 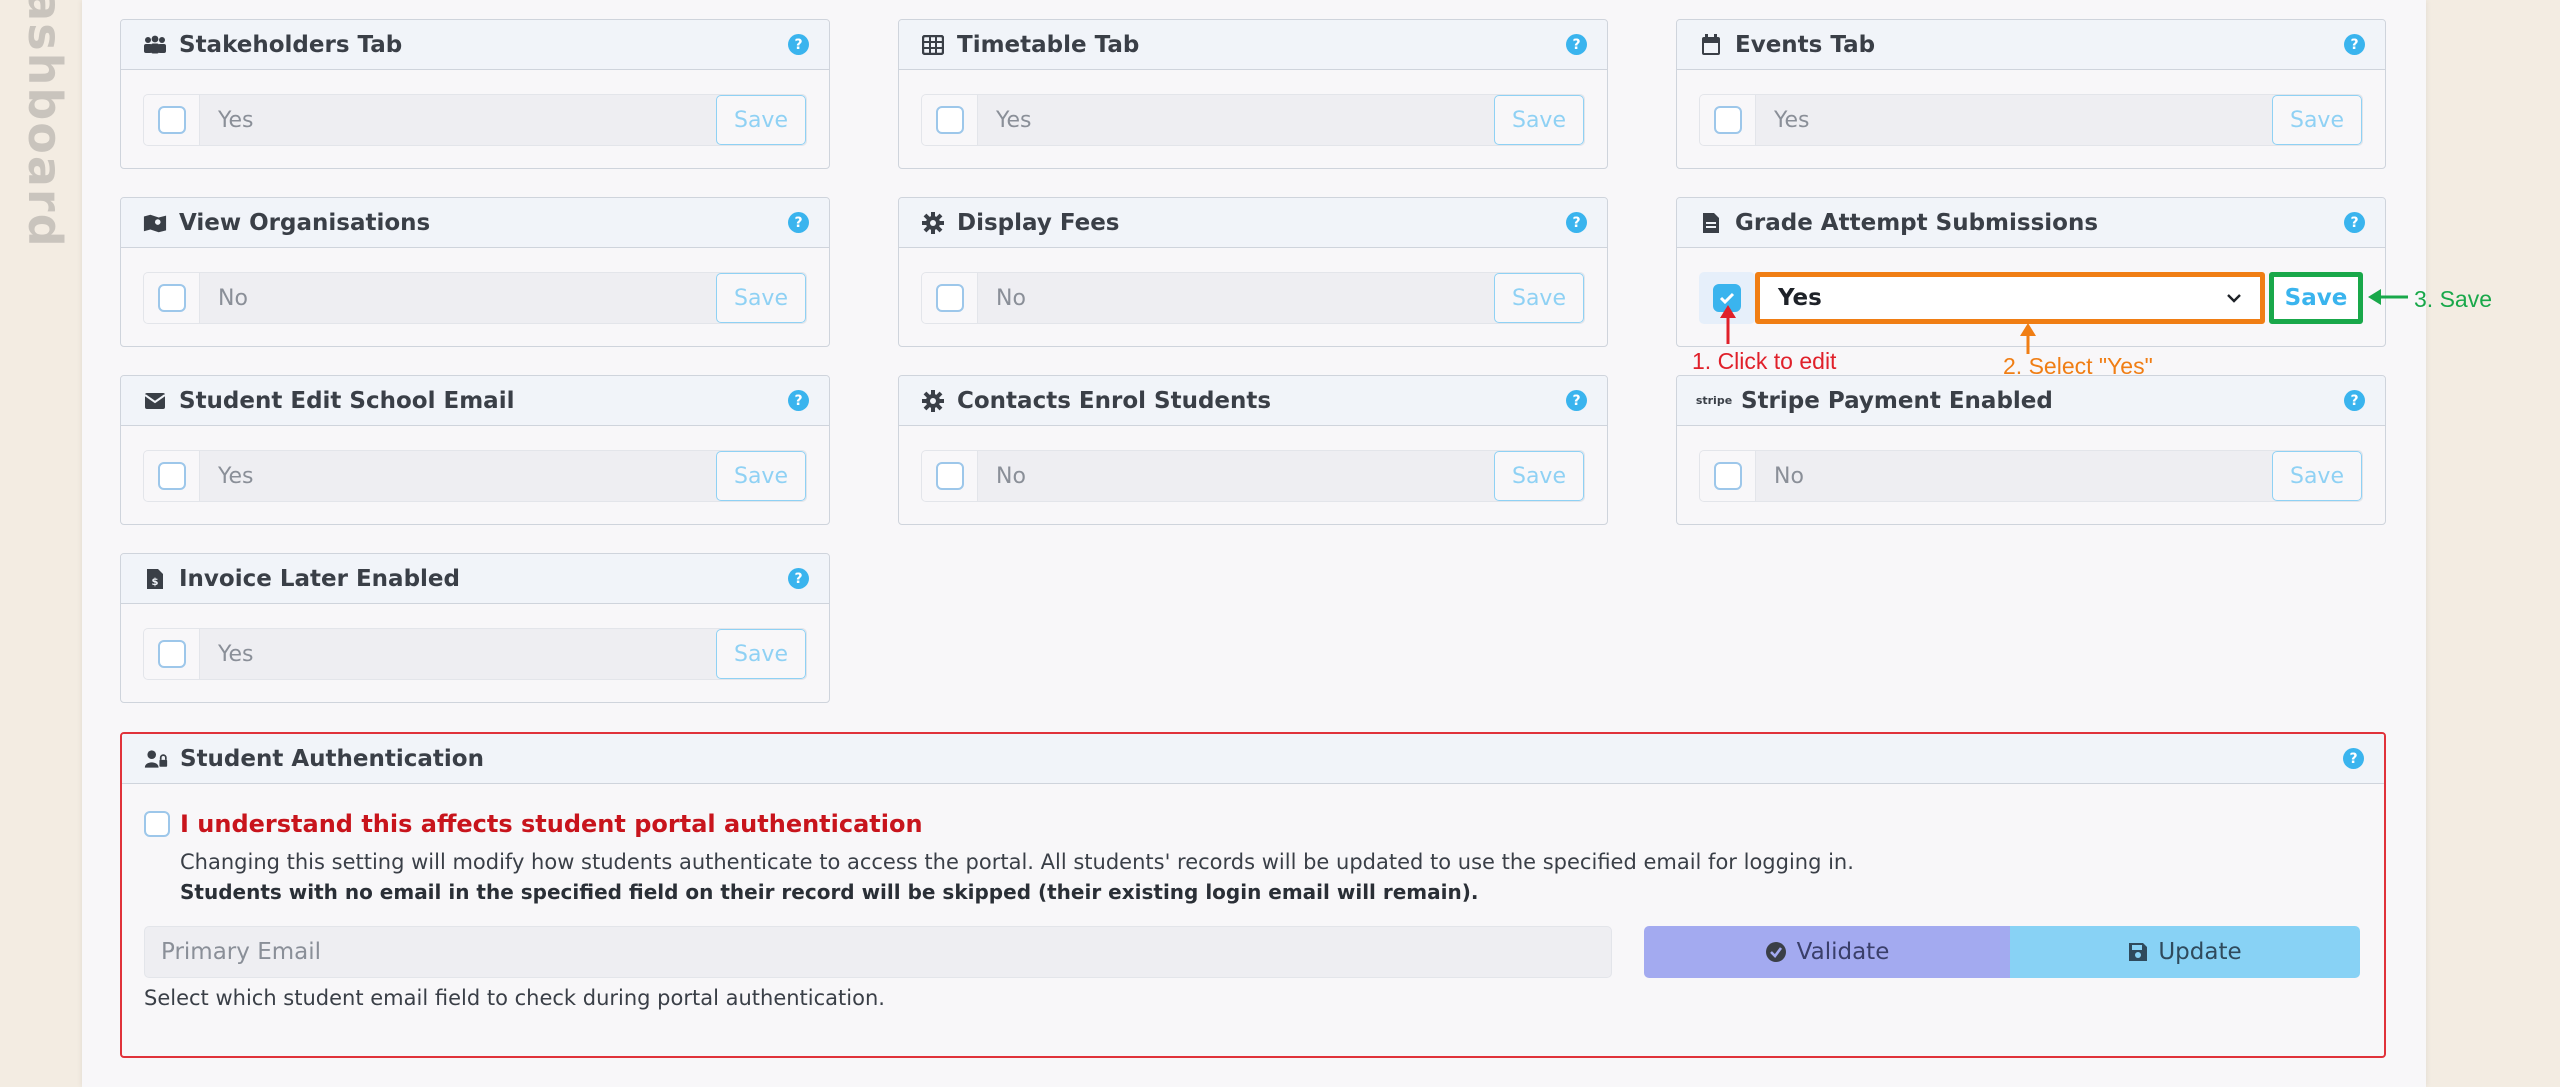 What do you see at coordinates (2028, 338) in the screenshot?
I see `arrow-step2` at bounding box center [2028, 338].